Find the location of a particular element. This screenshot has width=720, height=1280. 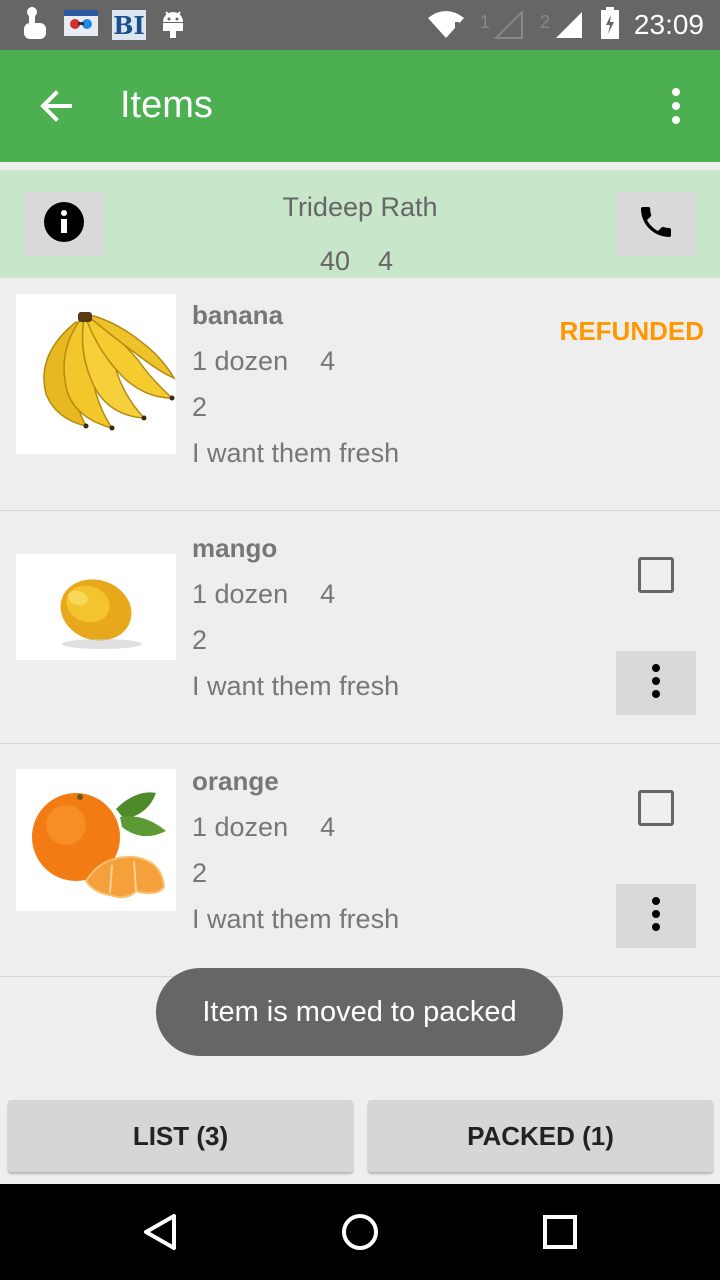

android-icon is located at coordinates (173, 25).